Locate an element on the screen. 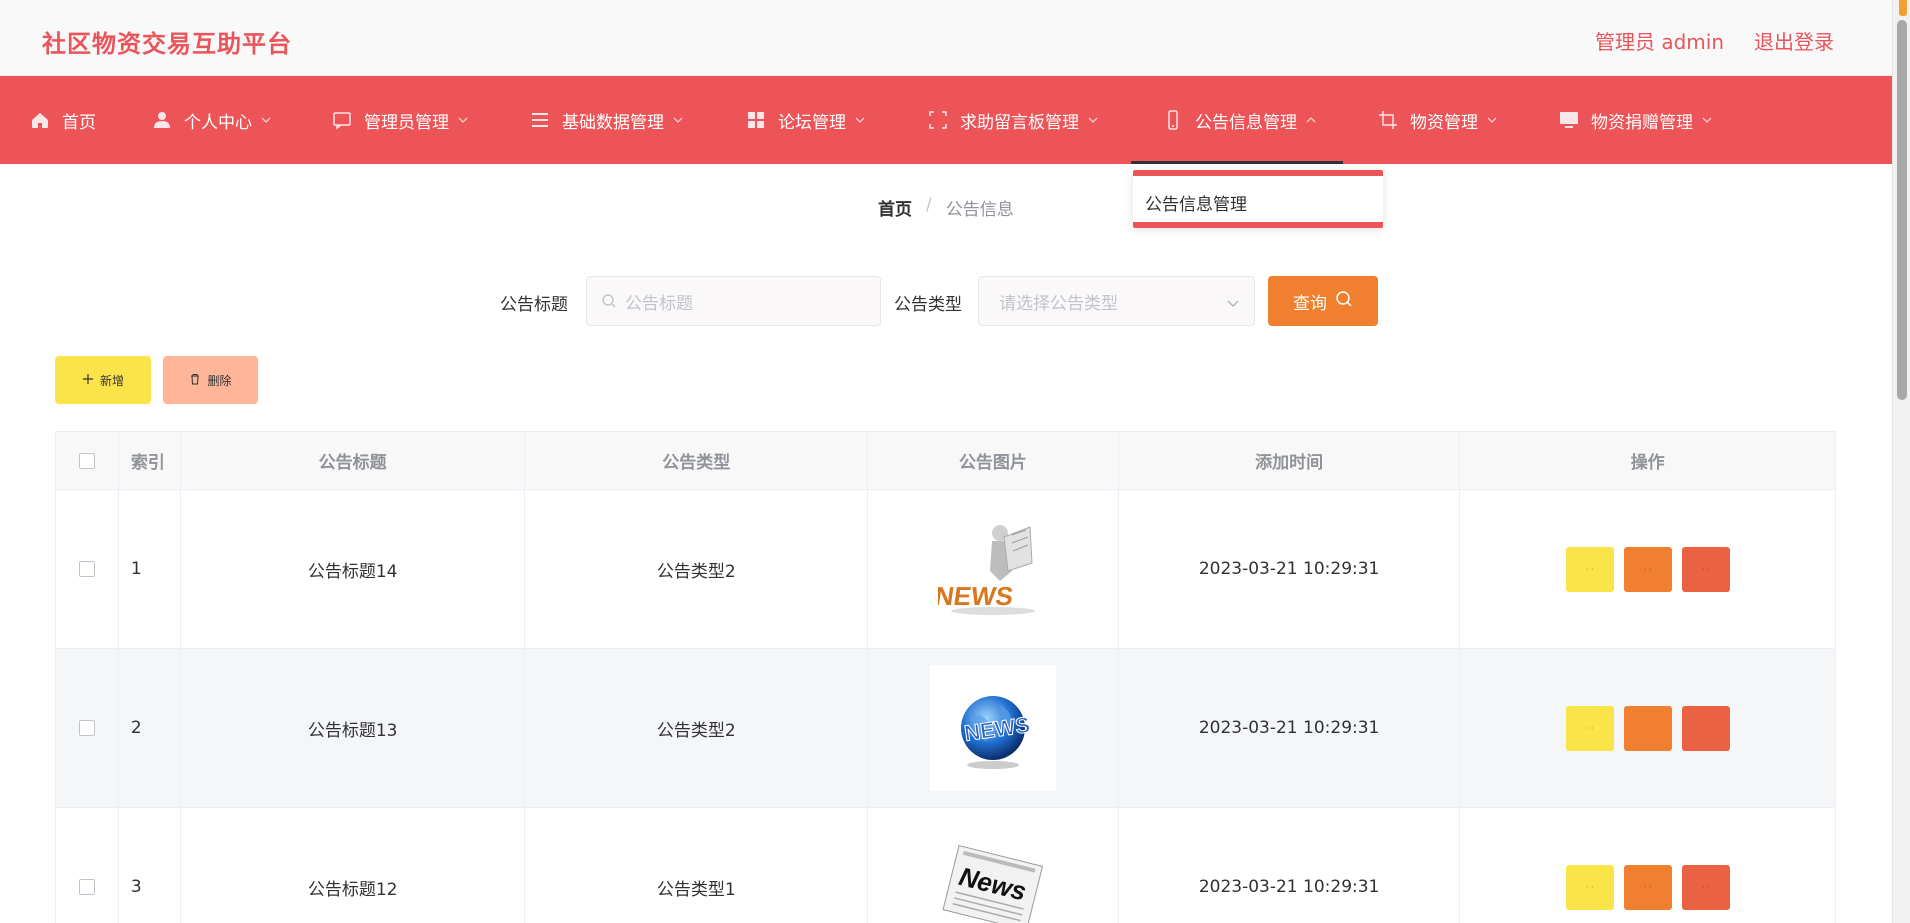  title-filter-label: 公告标题 is located at coordinates (534, 305).